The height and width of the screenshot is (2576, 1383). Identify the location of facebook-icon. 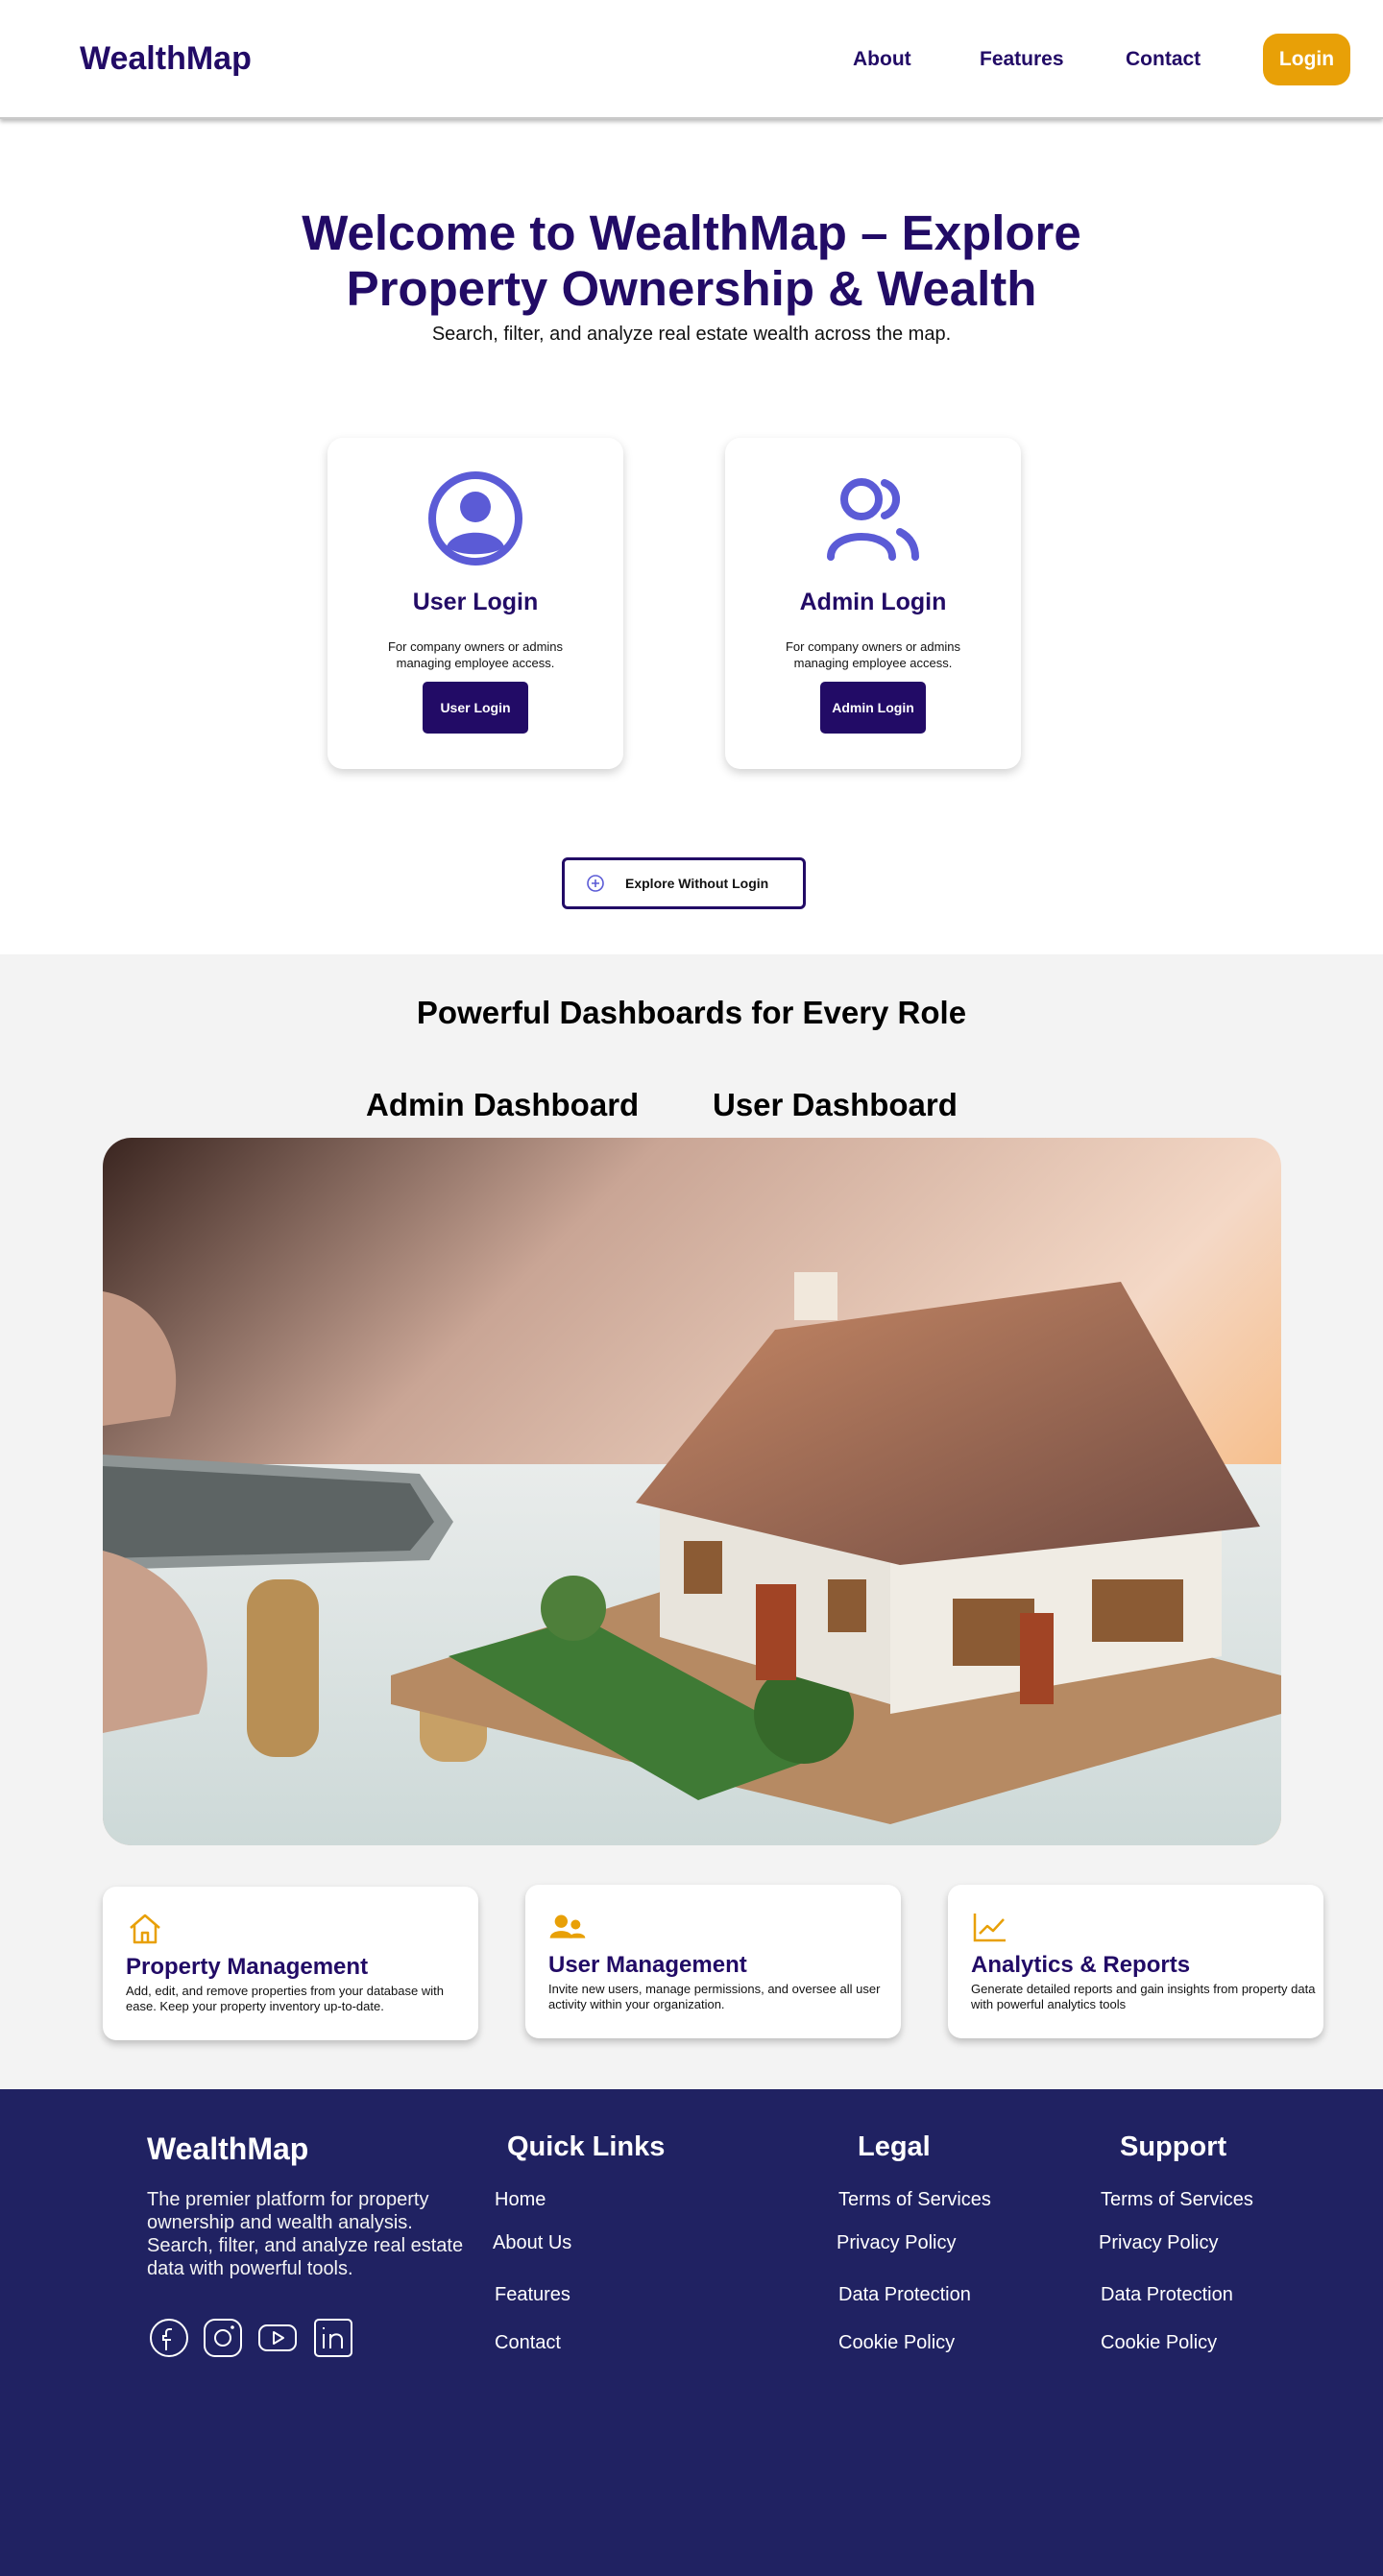
(169, 2338).